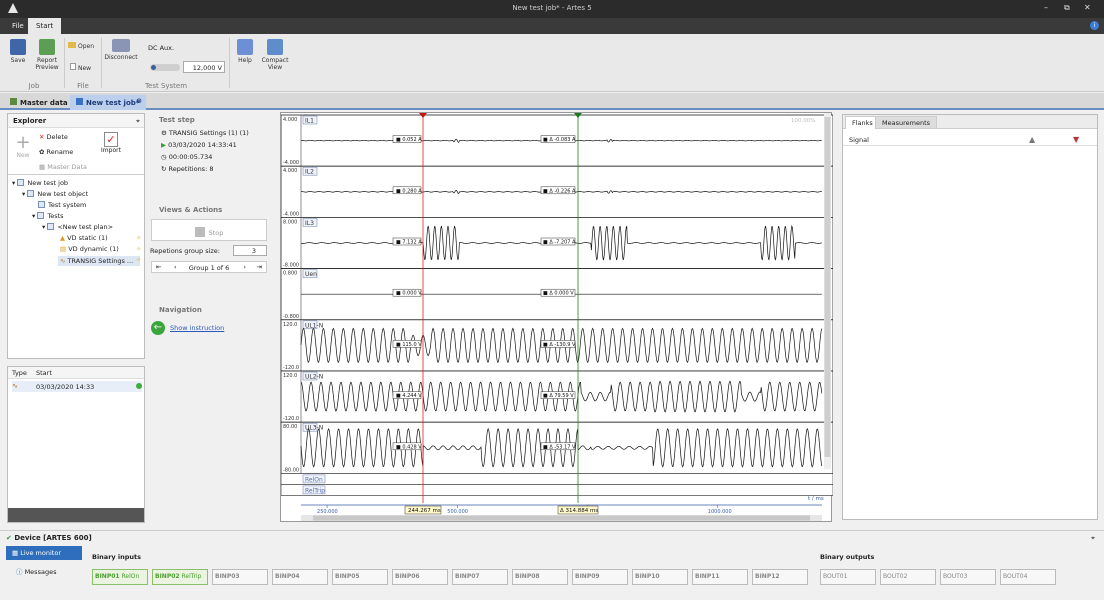 This screenshot has width=1104, height=600. Describe the element at coordinates (245, 51) in the screenshot. I see `help-button: Help` at that location.